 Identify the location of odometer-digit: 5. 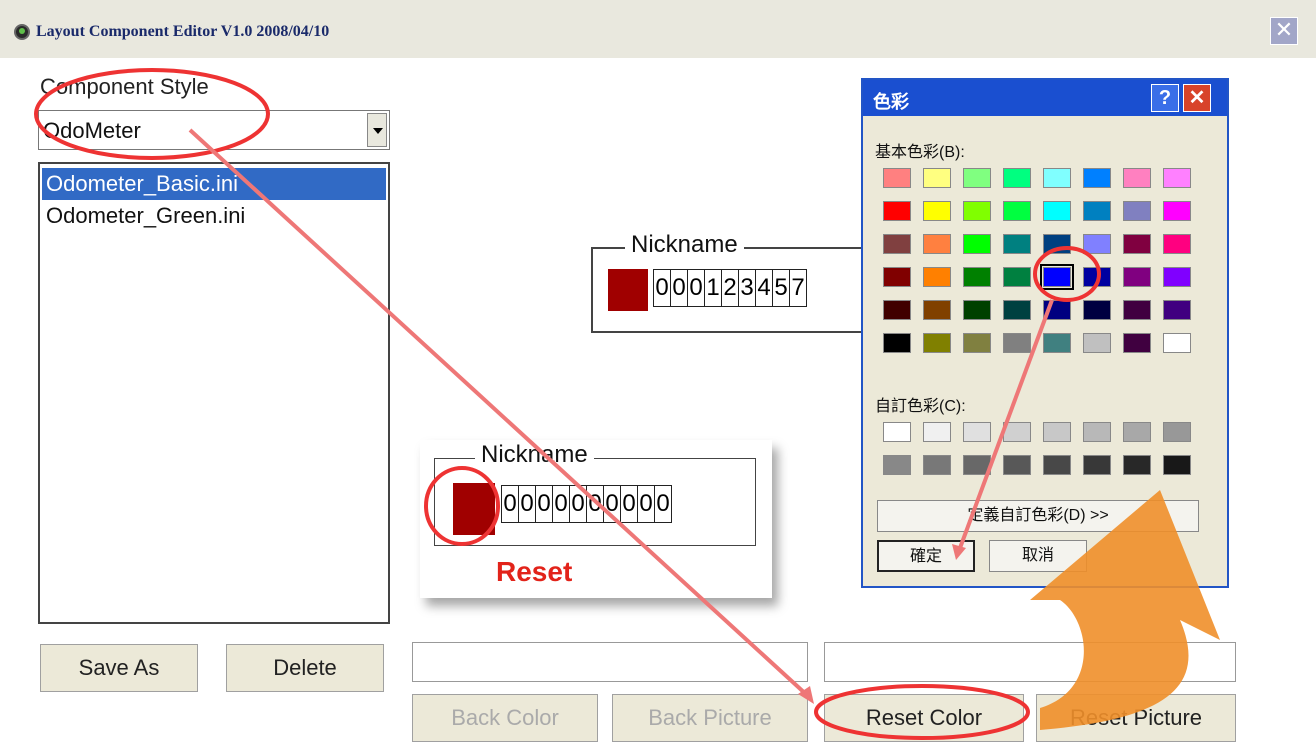
(780, 288).